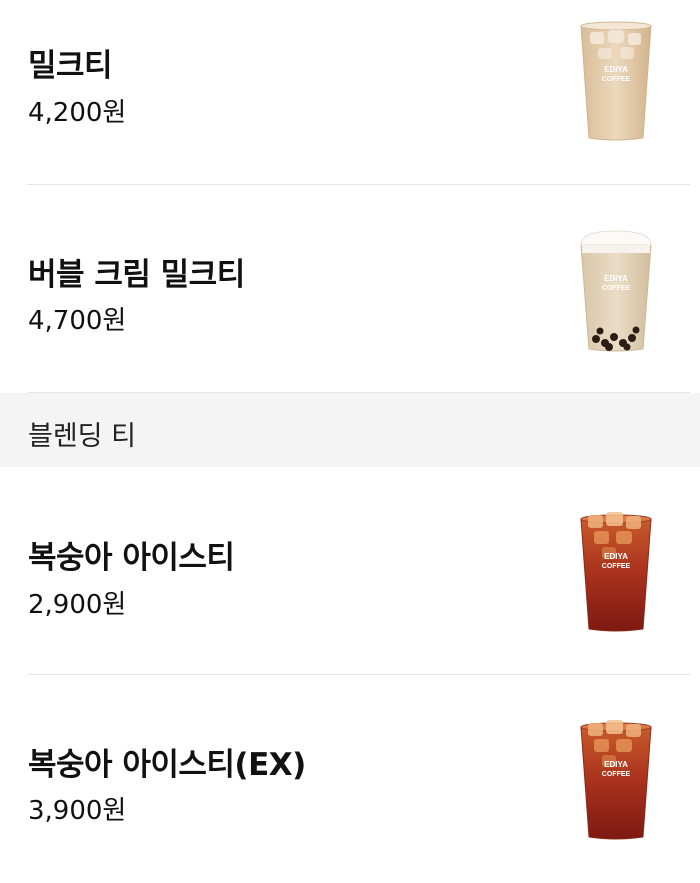  What do you see at coordinates (70, 66) in the screenshot?
I see `menu-item-name: 밀크티` at bounding box center [70, 66].